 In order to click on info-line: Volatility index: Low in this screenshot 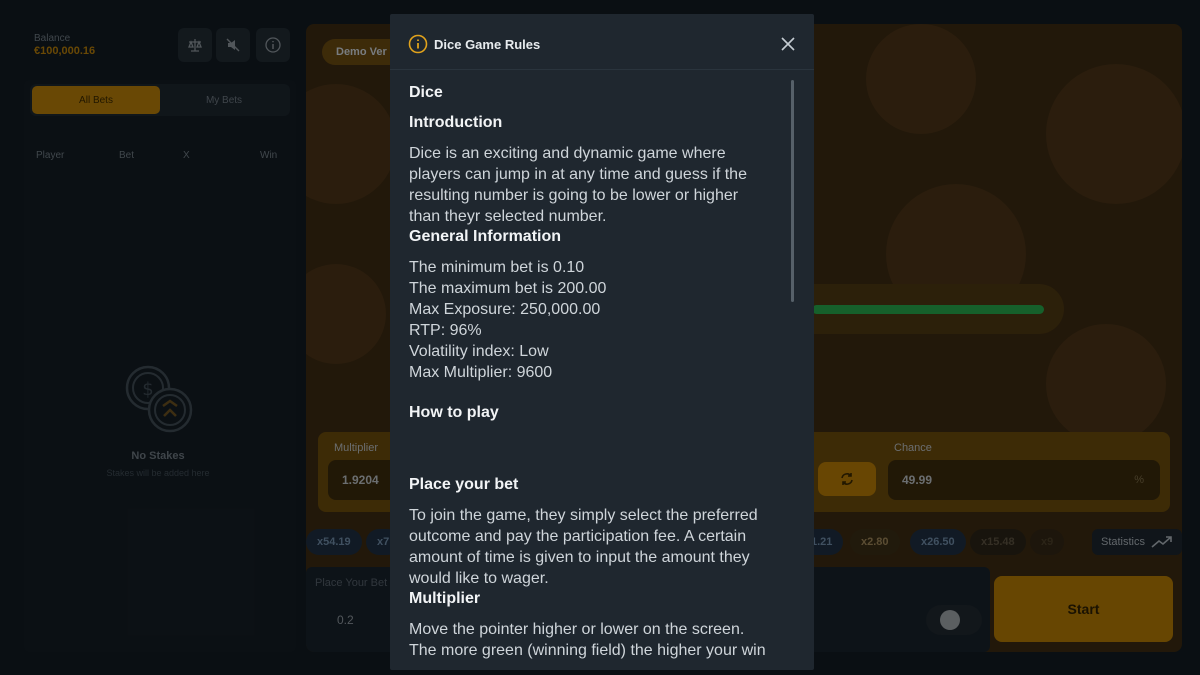, I will do `click(479, 351)`.